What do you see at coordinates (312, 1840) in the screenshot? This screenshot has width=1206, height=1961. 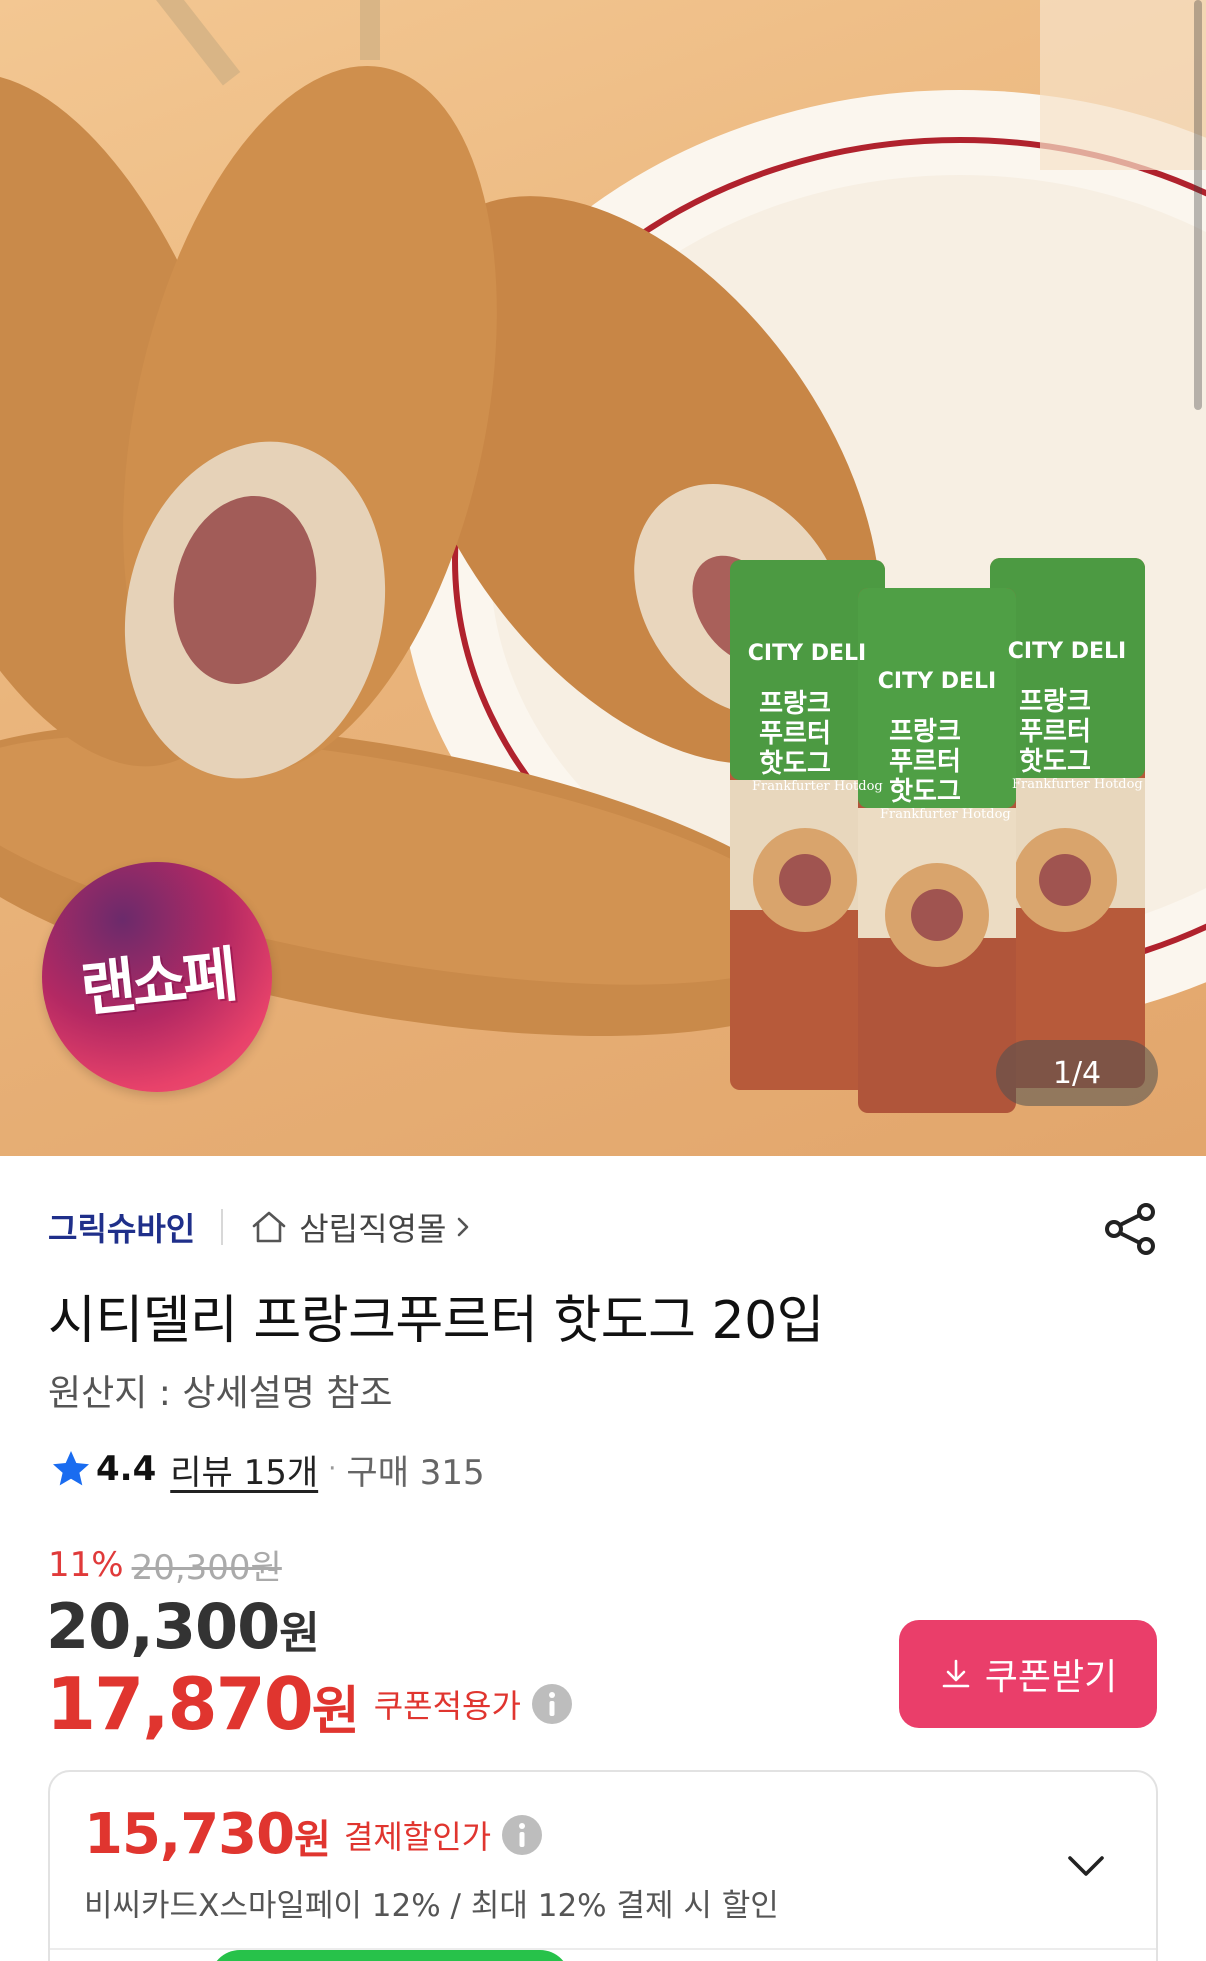 I see `payment-price-unit: 원` at bounding box center [312, 1840].